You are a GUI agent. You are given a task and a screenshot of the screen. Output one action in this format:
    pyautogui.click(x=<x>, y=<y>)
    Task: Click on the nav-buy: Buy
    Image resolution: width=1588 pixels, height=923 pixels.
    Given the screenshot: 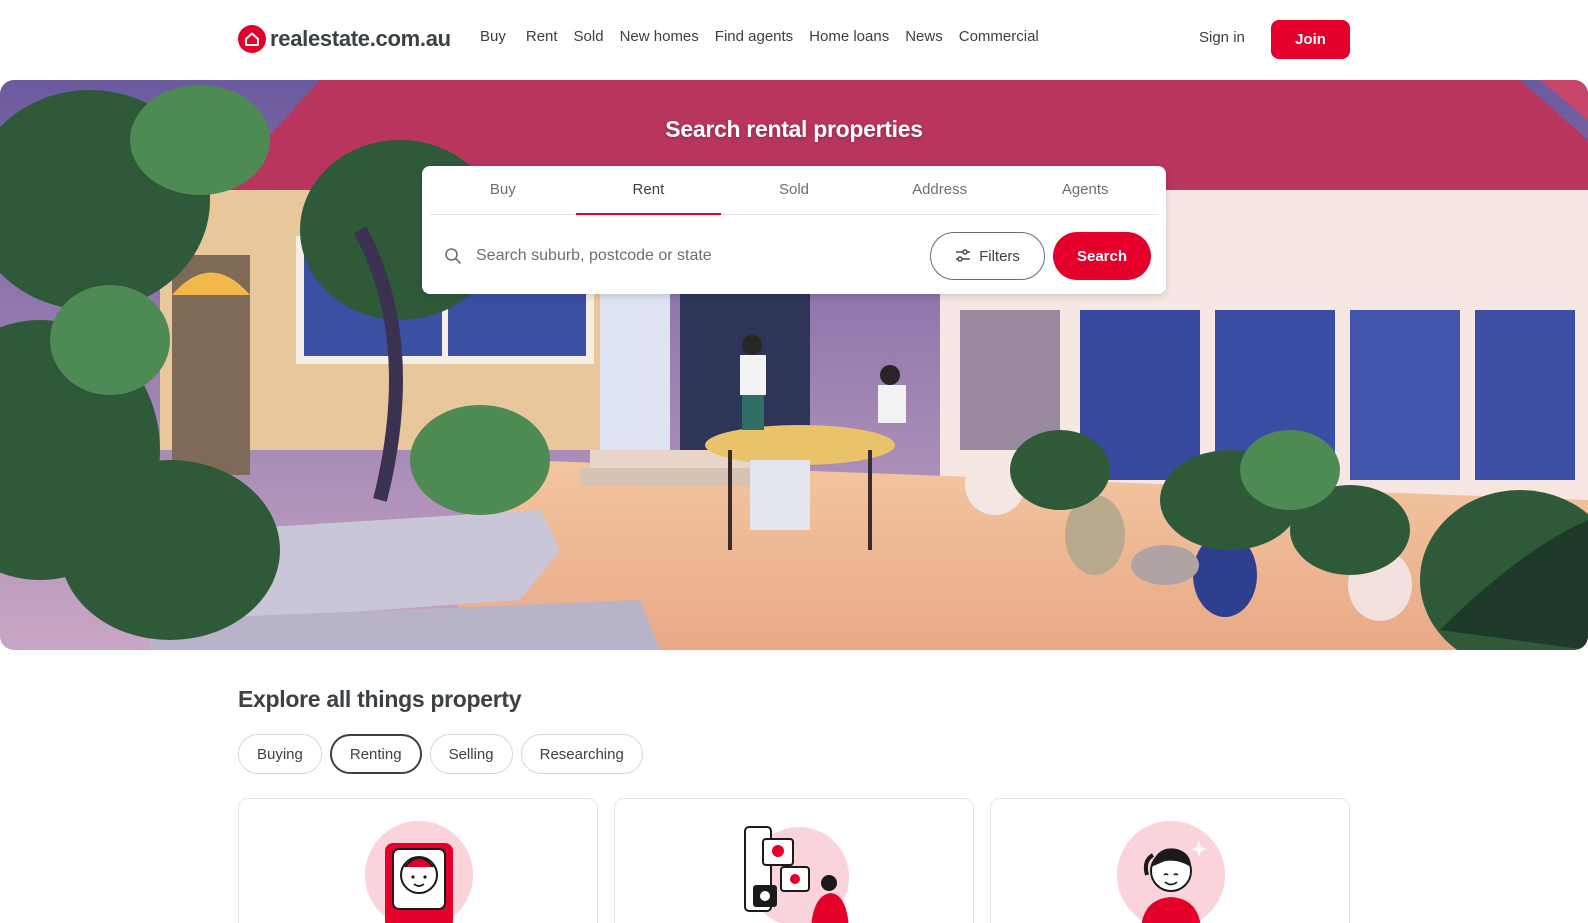 What is the action you would take?
    pyautogui.click(x=493, y=36)
    